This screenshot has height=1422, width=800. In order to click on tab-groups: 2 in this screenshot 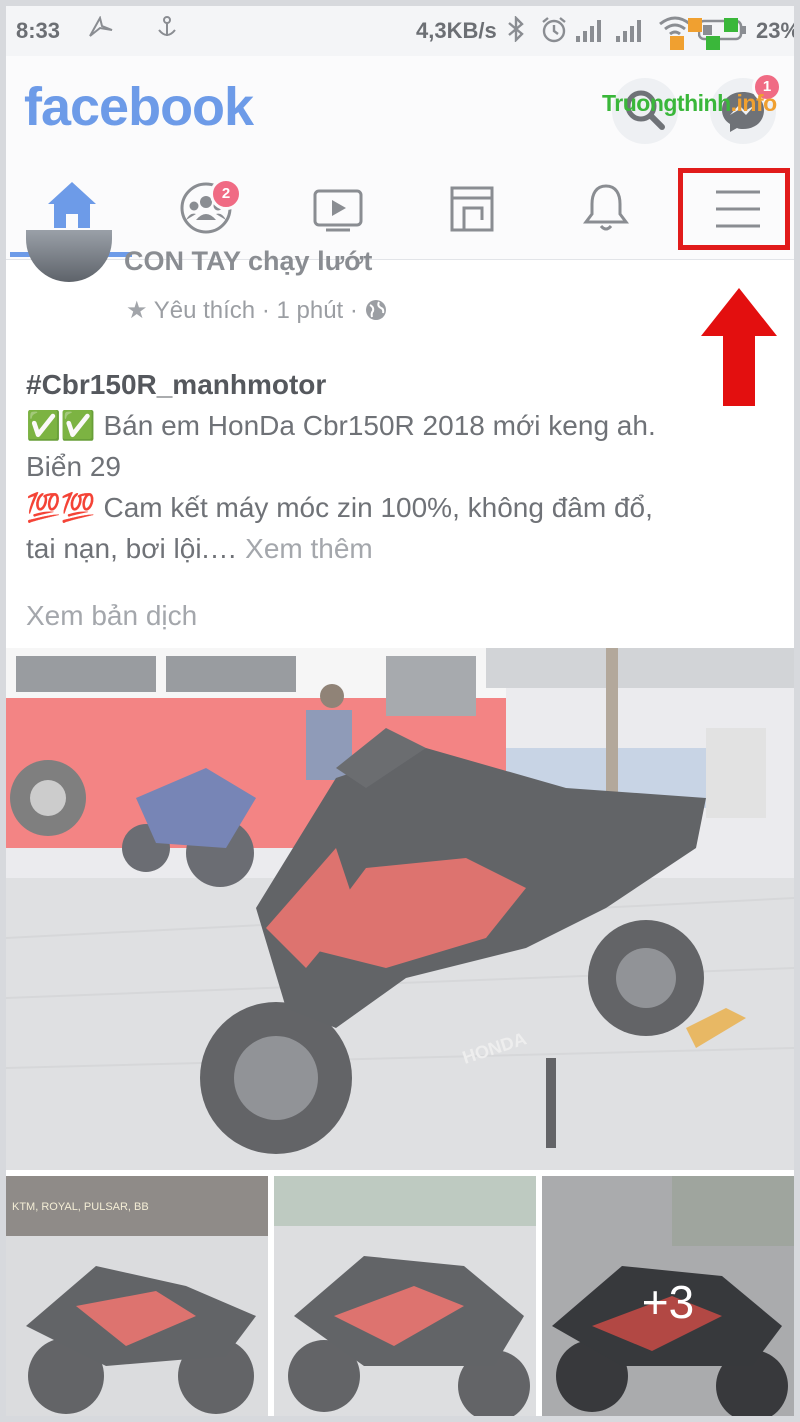, I will do `click(206, 204)`.